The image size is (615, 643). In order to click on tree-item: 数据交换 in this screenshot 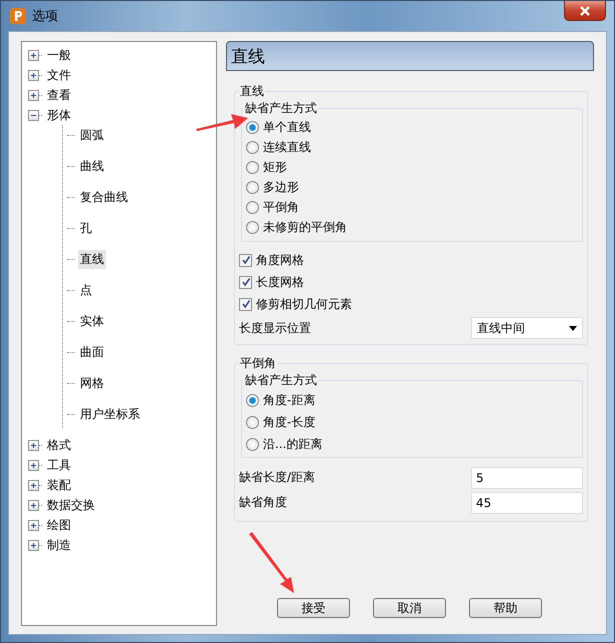, I will do `click(71, 505)`.